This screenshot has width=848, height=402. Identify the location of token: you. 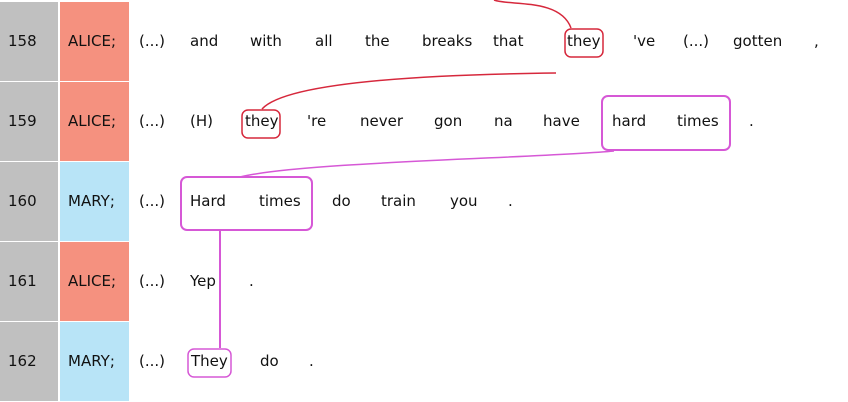
(464, 201).